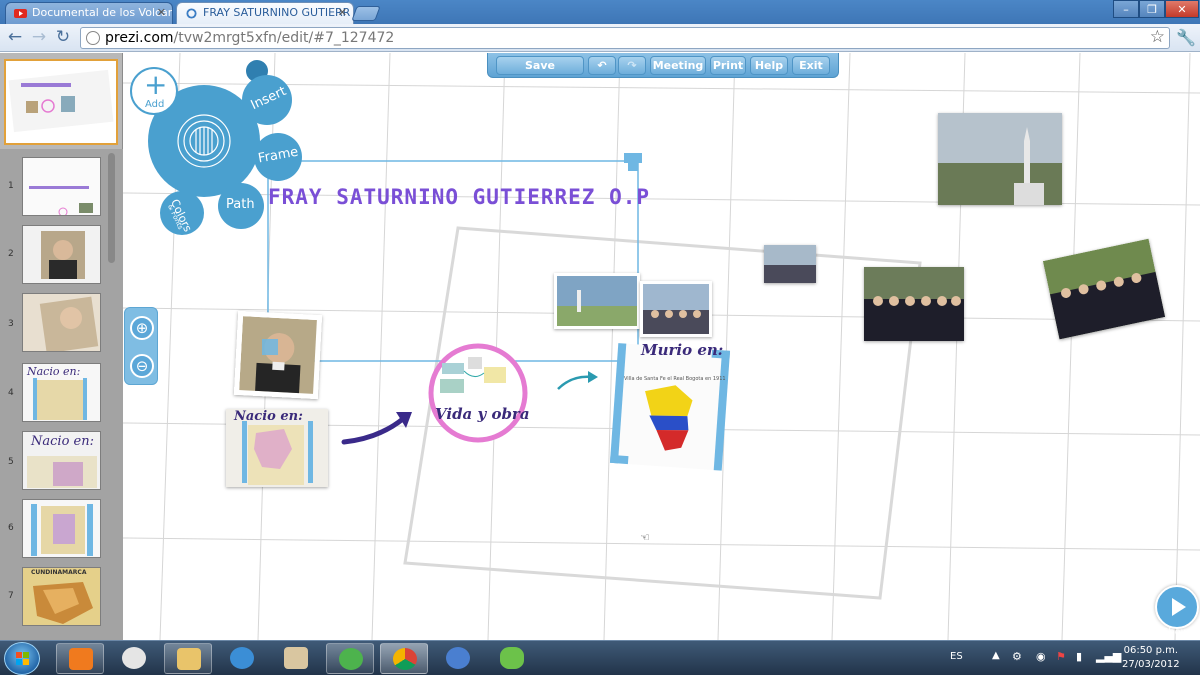 This screenshot has width=1200, height=680. What do you see at coordinates (1157, 37) in the screenshot?
I see `bookmark-star-icon: ☆` at bounding box center [1157, 37].